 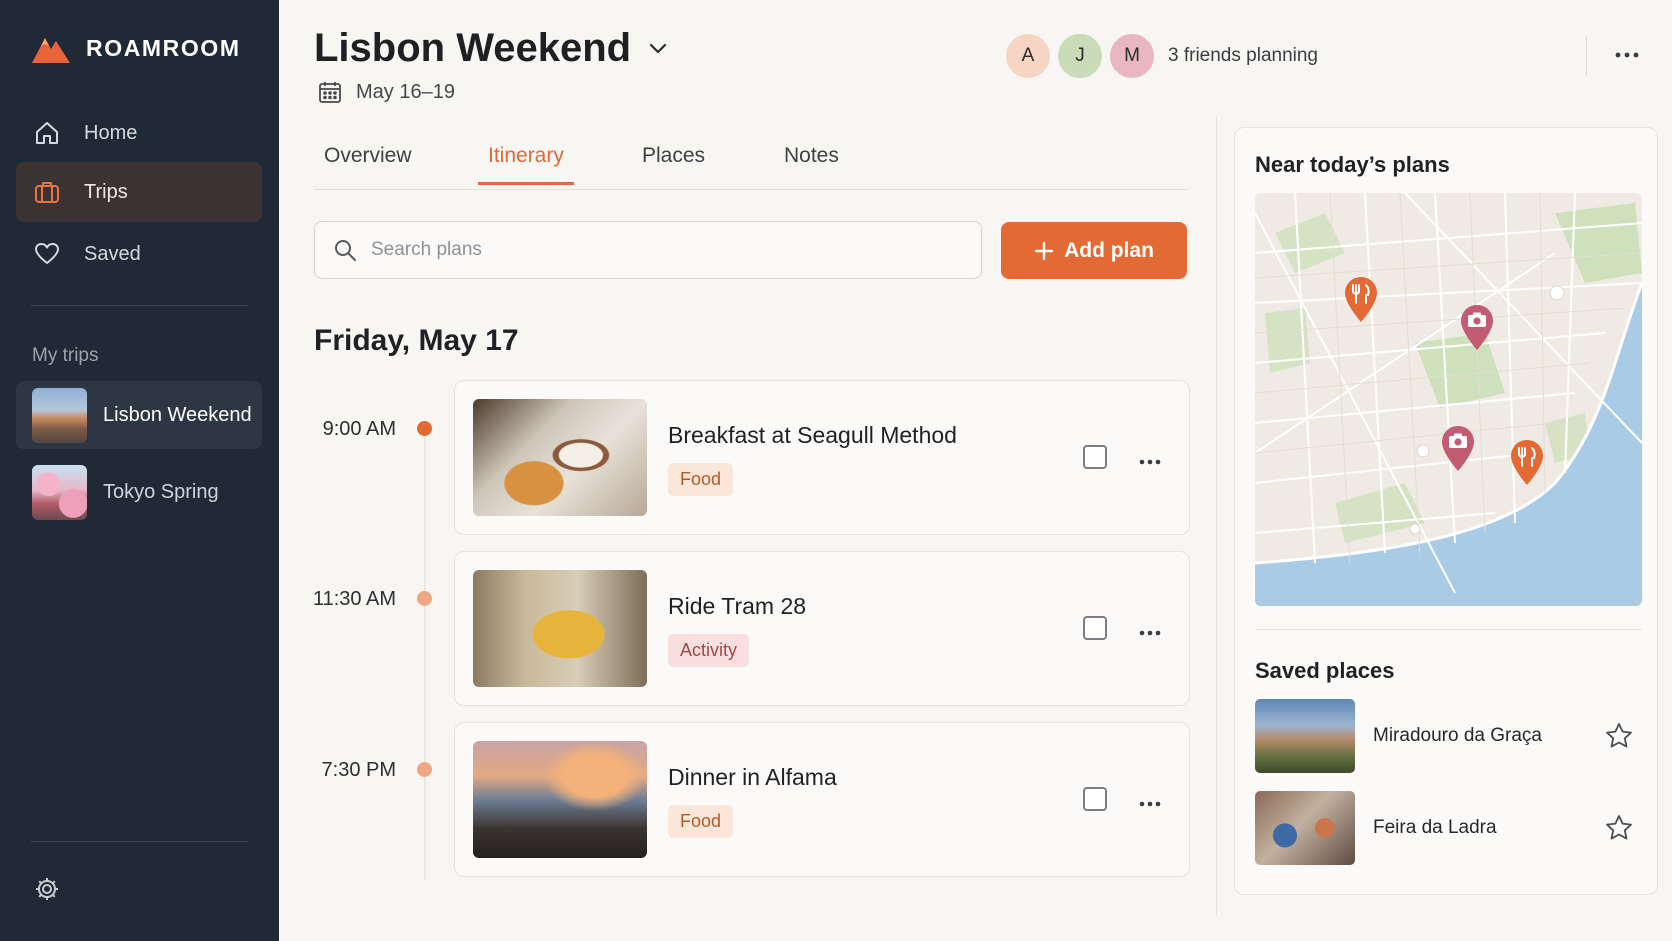 What do you see at coordinates (51, 50) in the screenshot?
I see `mountain-logo-icon` at bounding box center [51, 50].